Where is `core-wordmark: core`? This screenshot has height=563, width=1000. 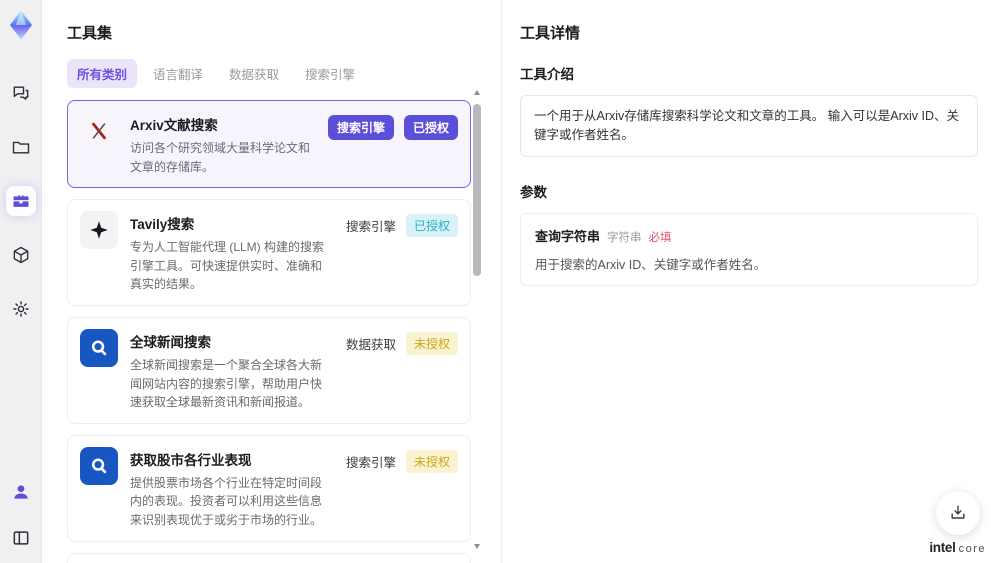
core-wordmark: core is located at coordinates (972, 549).